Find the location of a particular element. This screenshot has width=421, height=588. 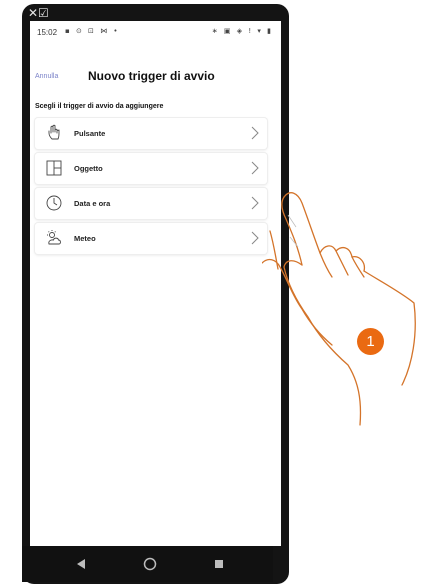

system-status-icons: ∗ ▣ ◈ ! ▾ ▮ is located at coordinates (242, 31).